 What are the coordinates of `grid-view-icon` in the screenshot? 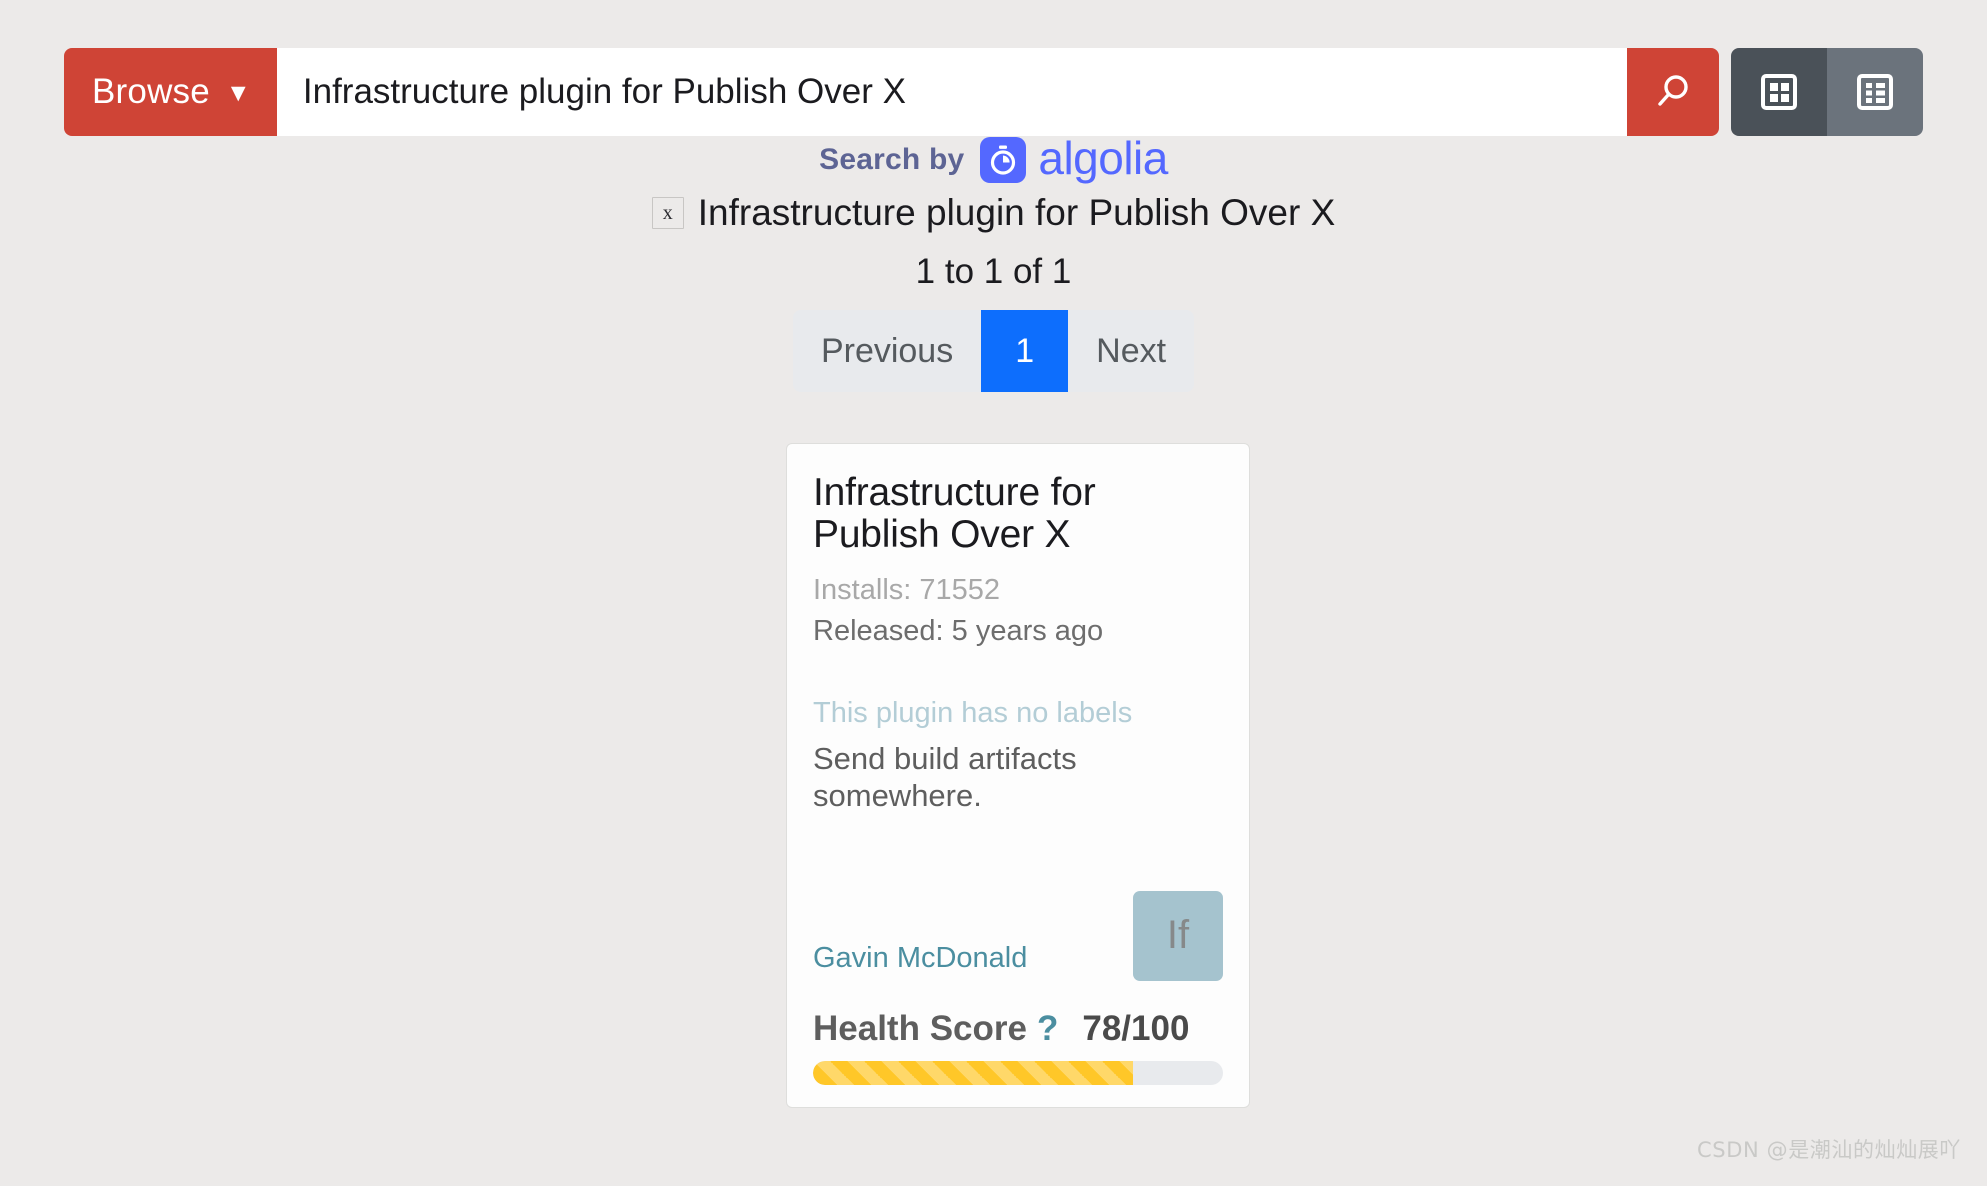 It's located at (1779, 92).